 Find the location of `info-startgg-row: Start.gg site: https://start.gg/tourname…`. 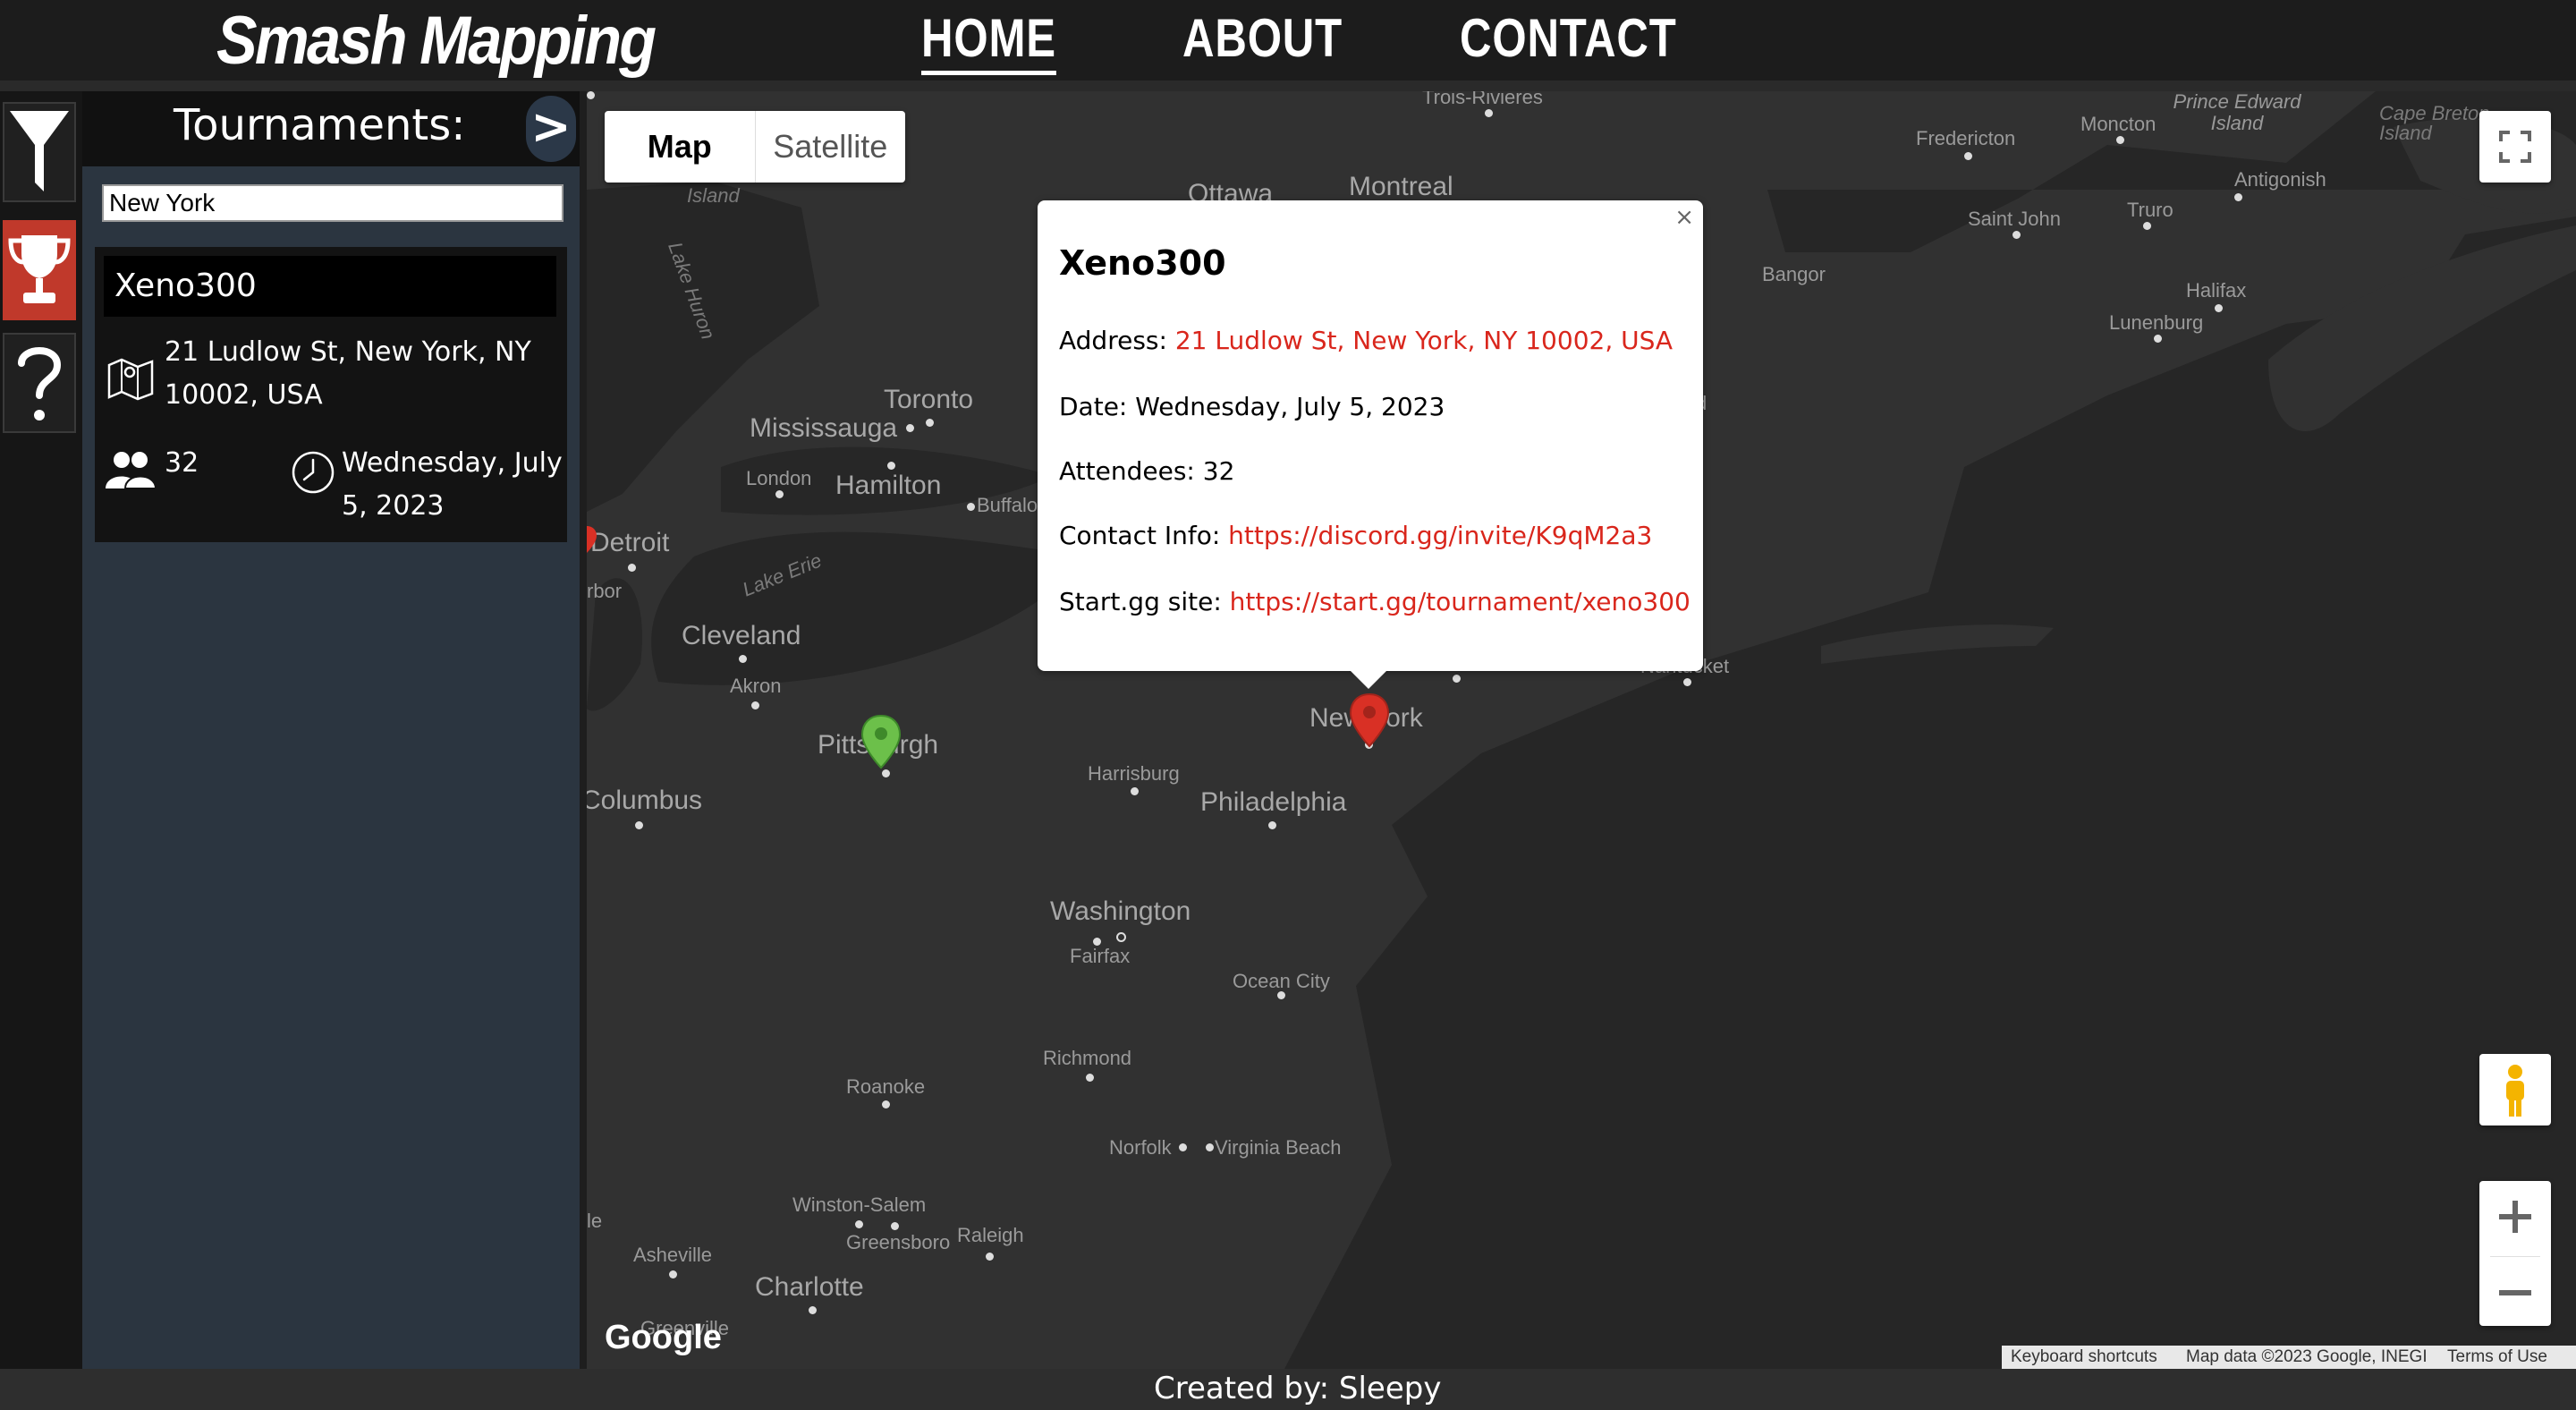

info-startgg-row: Start.gg site: https://start.gg/tourname… is located at coordinates (1374, 602).